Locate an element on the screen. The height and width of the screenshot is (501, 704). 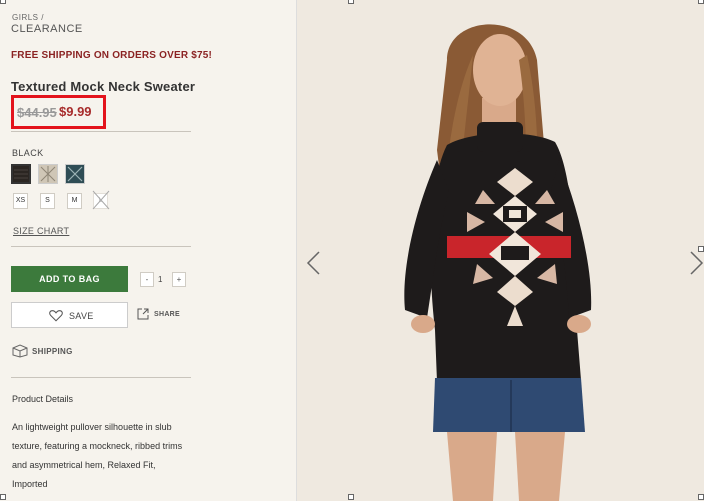
chevron-right-icon is located at coordinates (696, 263).